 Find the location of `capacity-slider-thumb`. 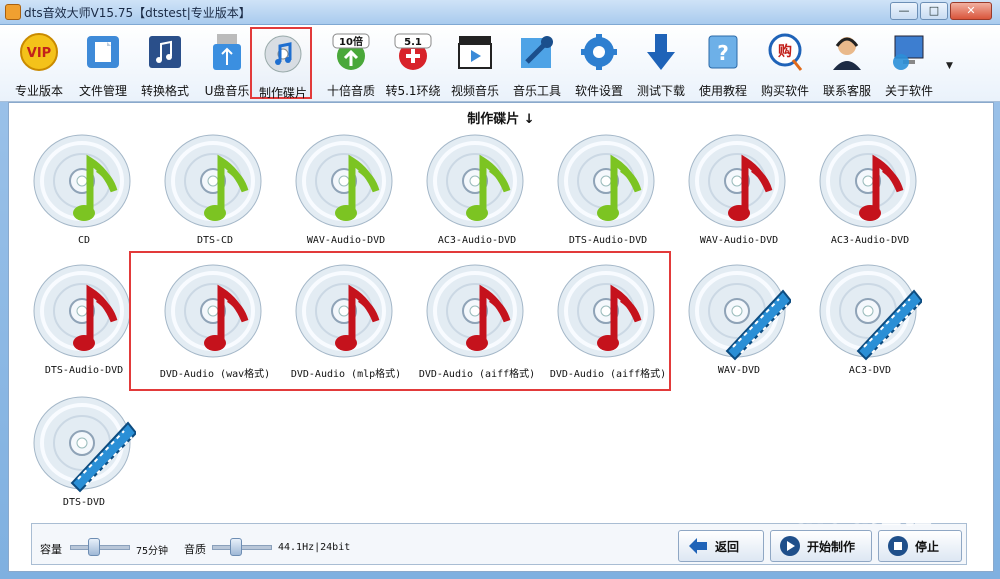

capacity-slider-thumb is located at coordinates (94, 547).